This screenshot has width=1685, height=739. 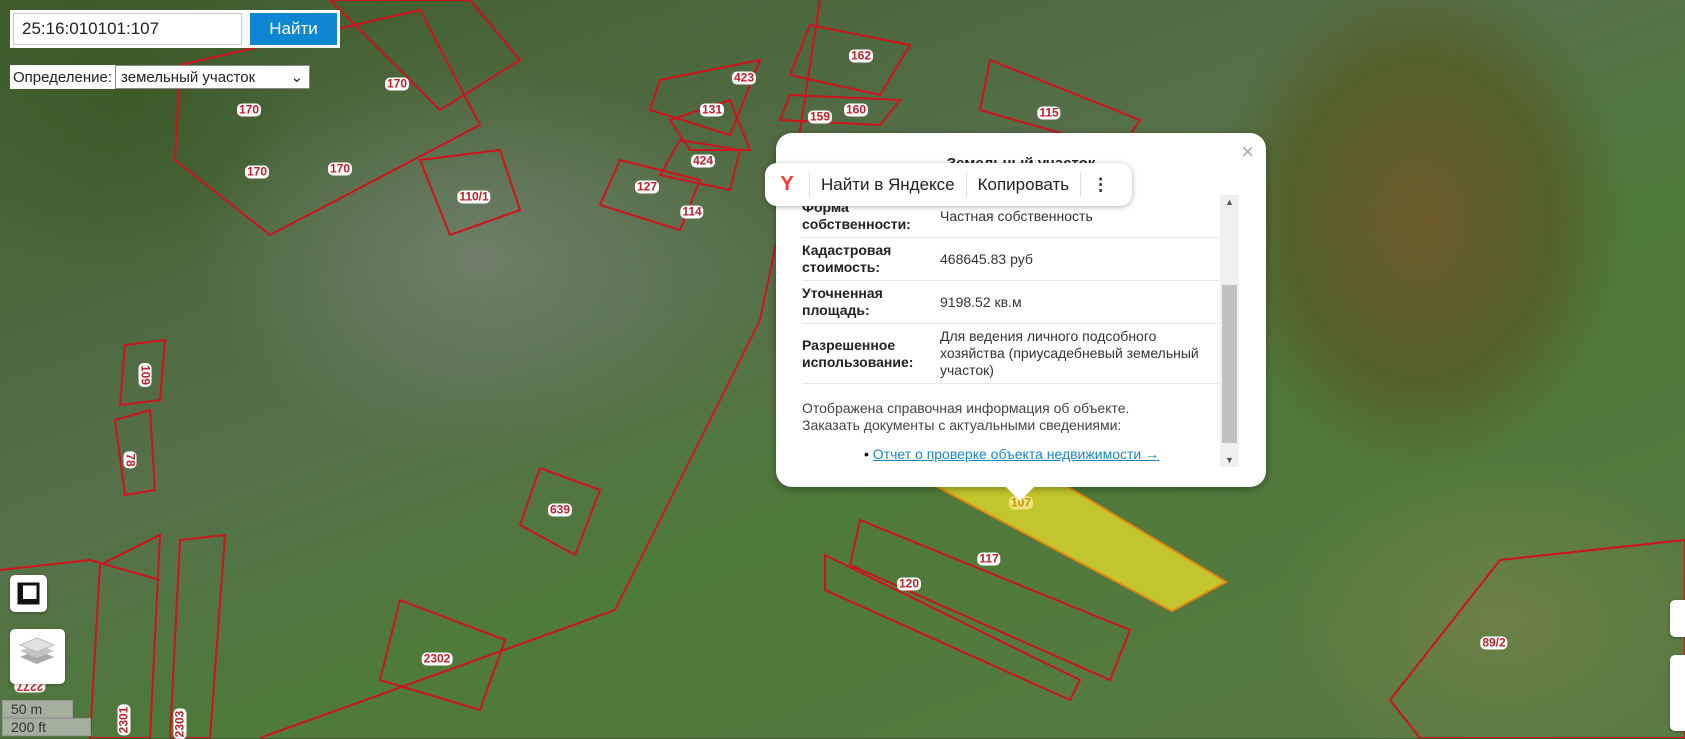 I want to click on parcel-label: 110/1, so click(x=474, y=197).